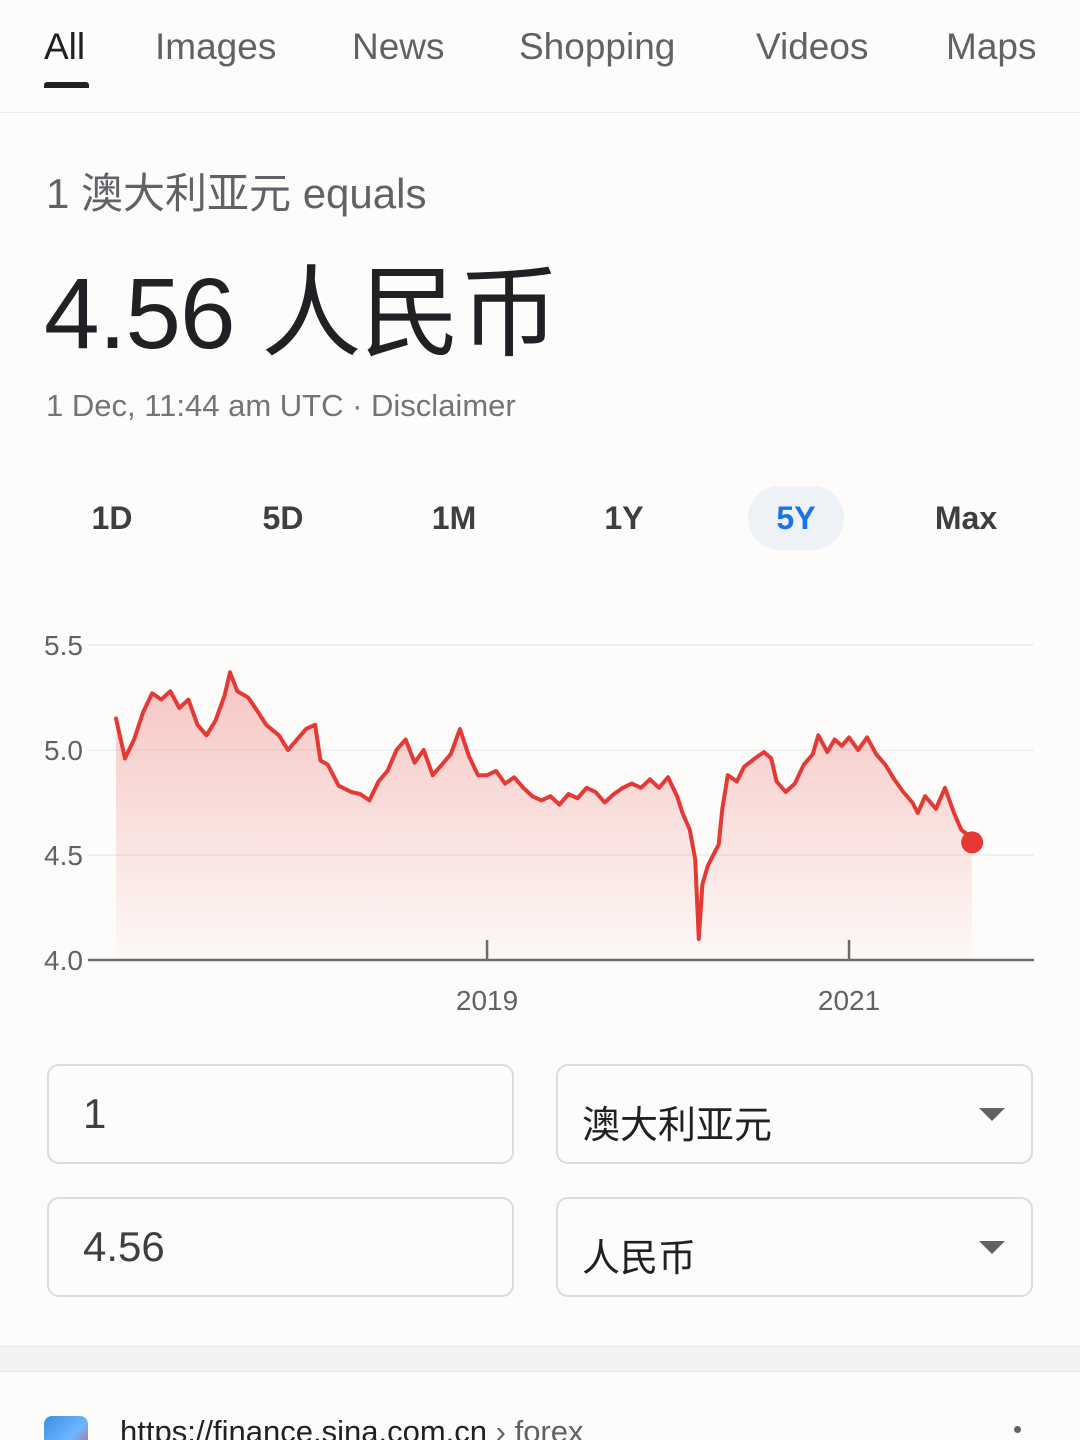  I want to click on tab-maps: Maps, so click(991, 47).